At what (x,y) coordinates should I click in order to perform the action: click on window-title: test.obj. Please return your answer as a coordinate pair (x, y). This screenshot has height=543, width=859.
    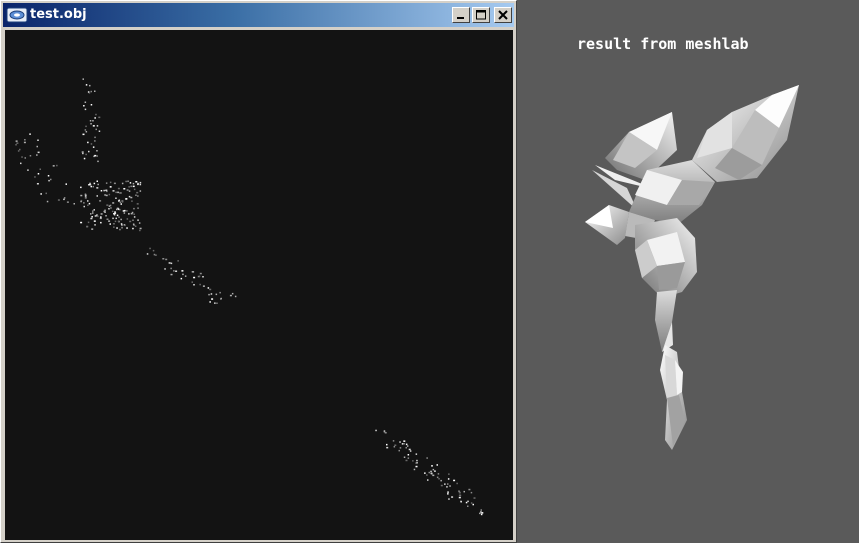
    Looking at the image, I should click on (58, 14).